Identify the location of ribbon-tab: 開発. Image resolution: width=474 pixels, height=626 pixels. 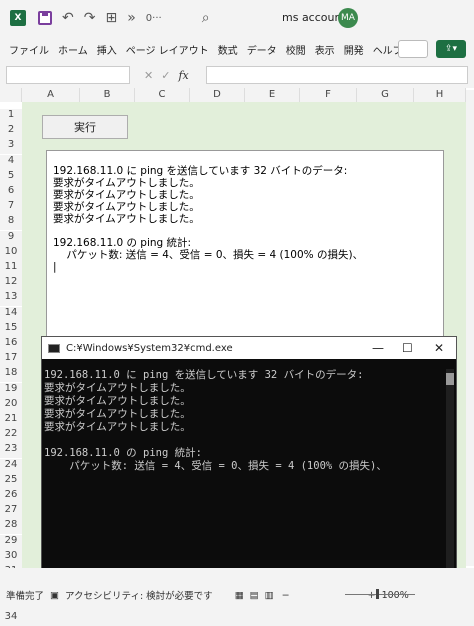
(354, 49).